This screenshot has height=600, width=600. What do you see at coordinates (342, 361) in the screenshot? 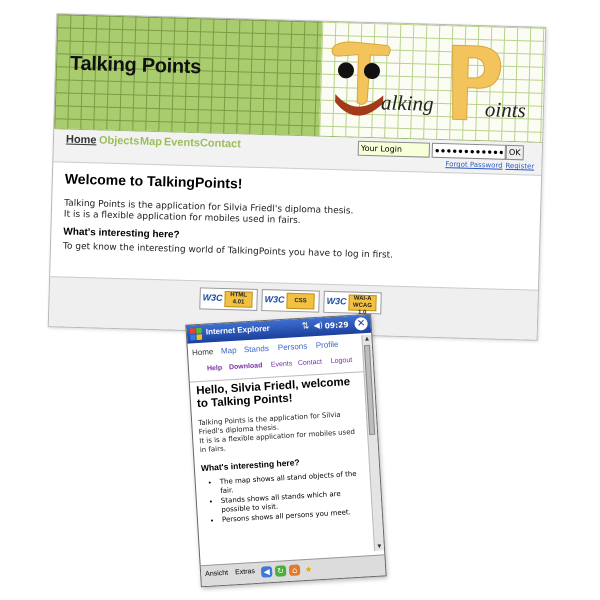
I see `pda-nav-logout: Logout` at bounding box center [342, 361].